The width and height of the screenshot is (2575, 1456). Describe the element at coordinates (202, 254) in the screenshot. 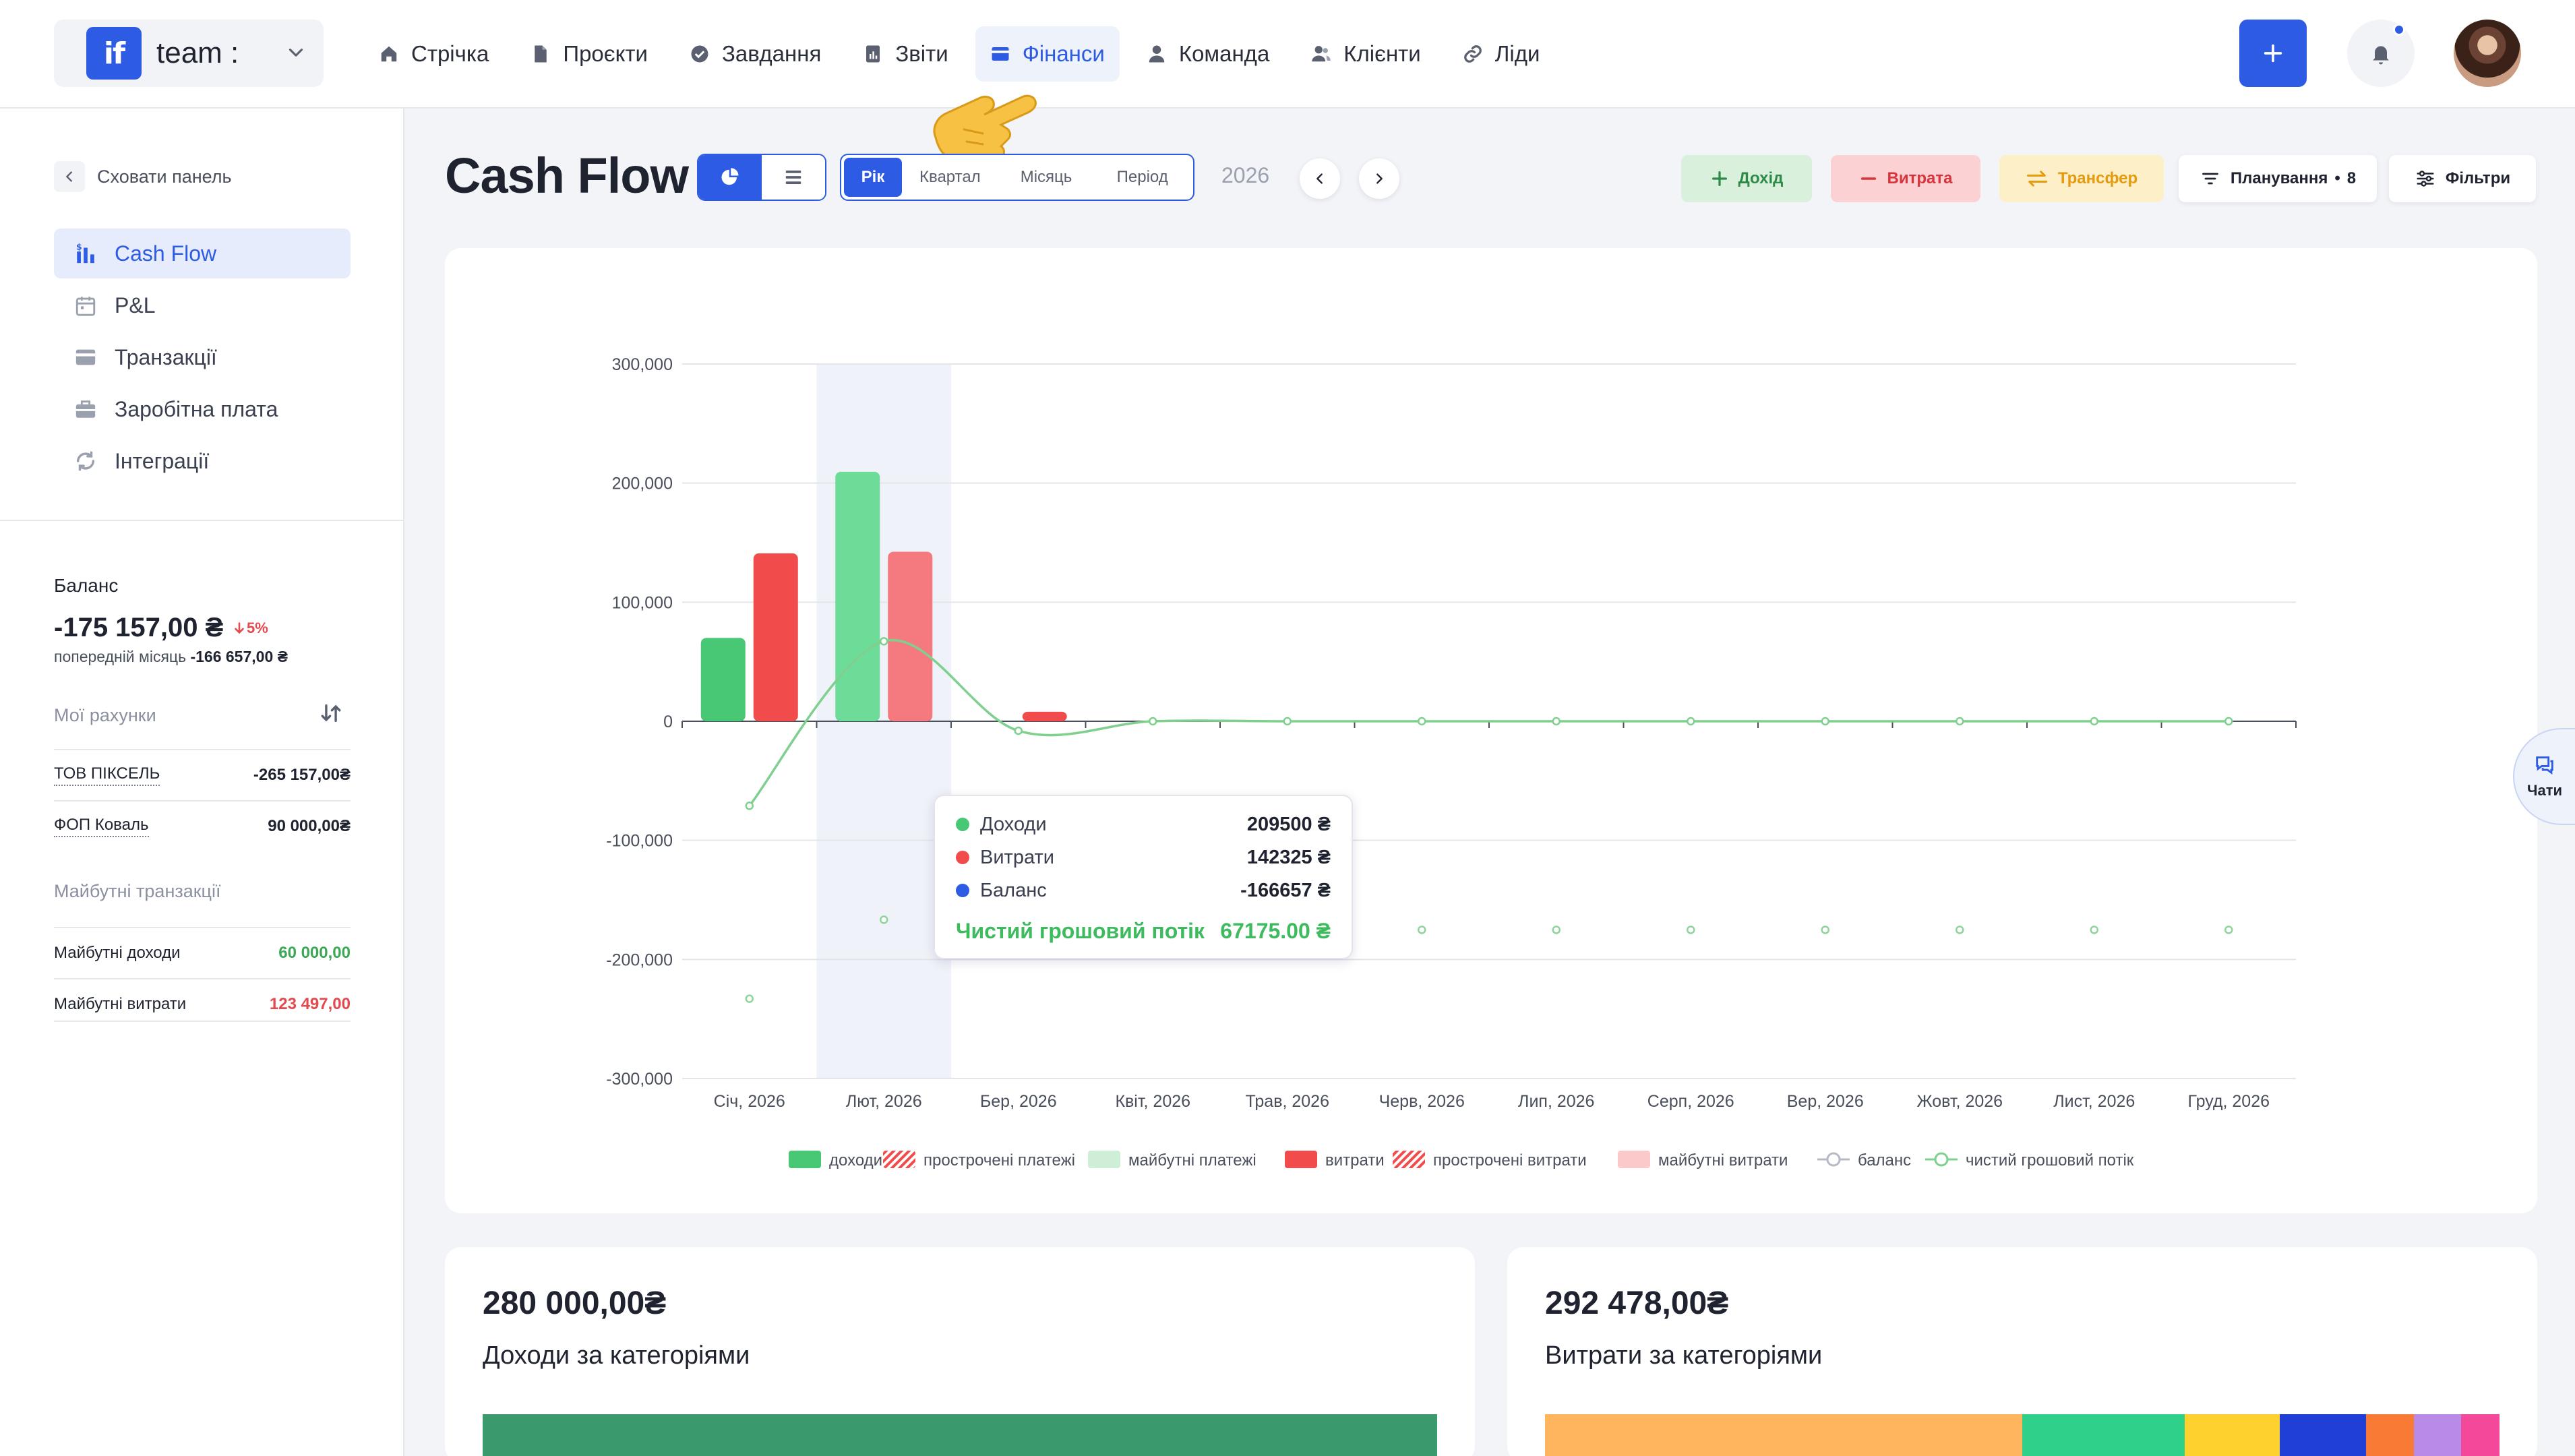

I see `sidebar-item-cash-flow: $ Cash Flow` at that location.